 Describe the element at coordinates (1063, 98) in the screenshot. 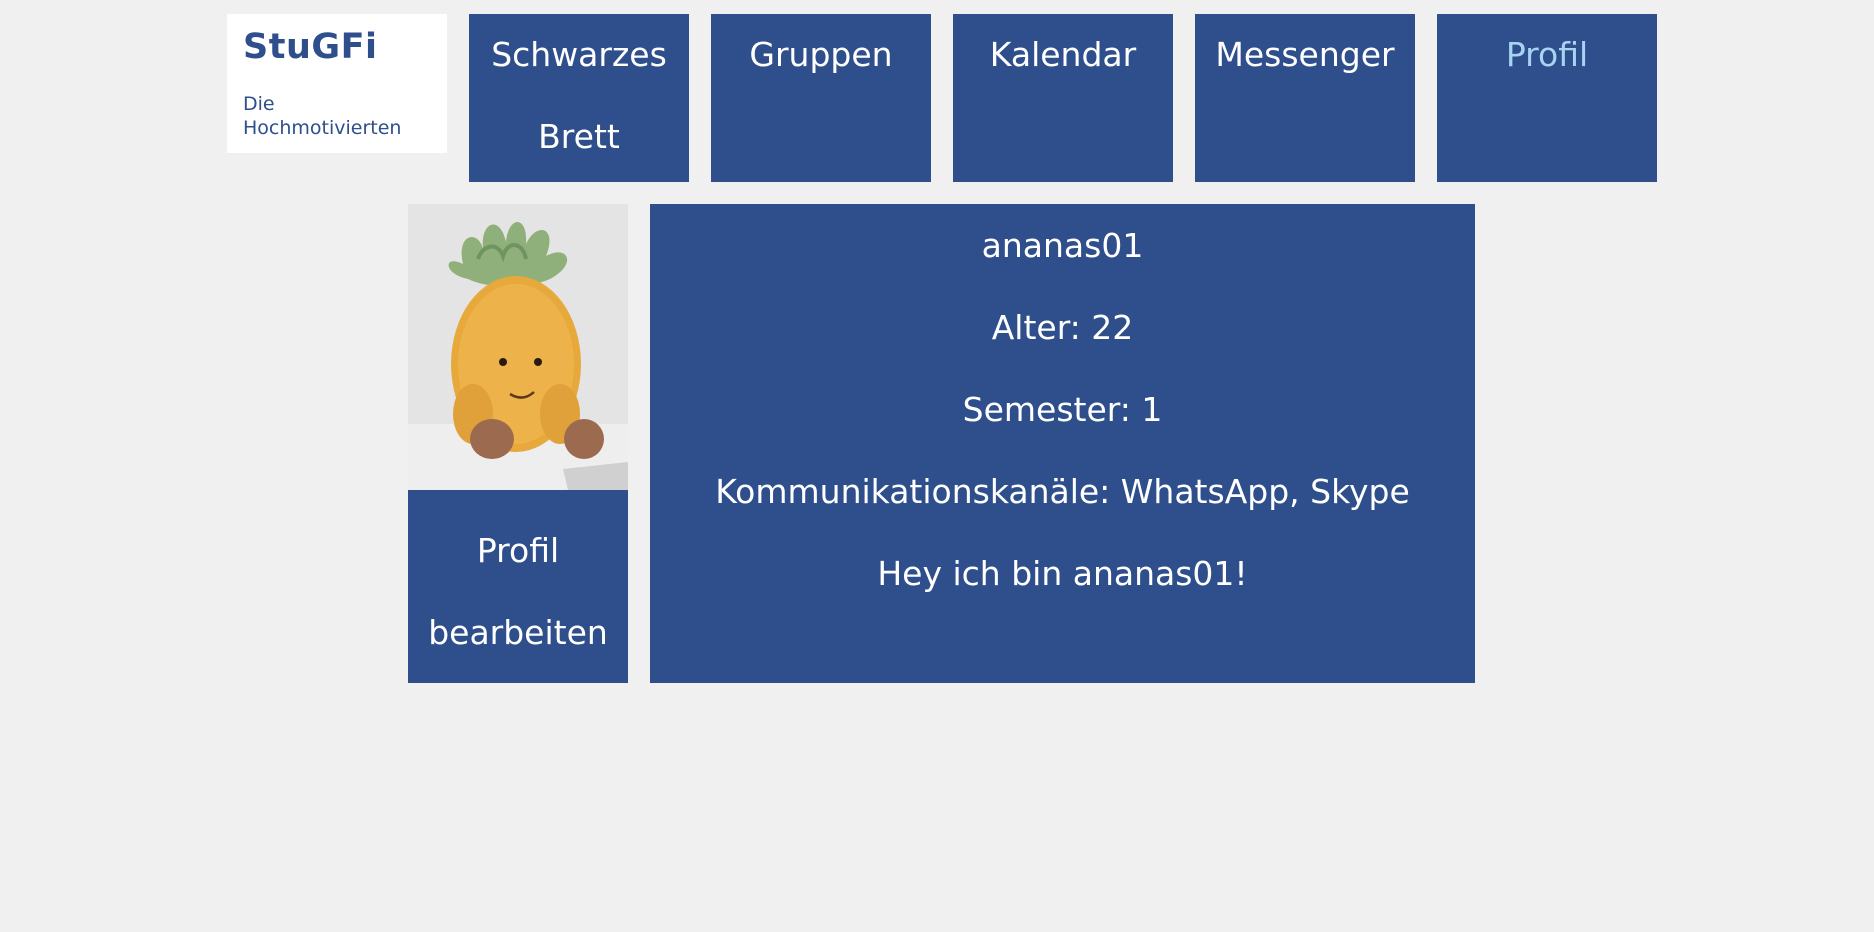

I see `nav-tab-kalendar: Kalendar` at that location.